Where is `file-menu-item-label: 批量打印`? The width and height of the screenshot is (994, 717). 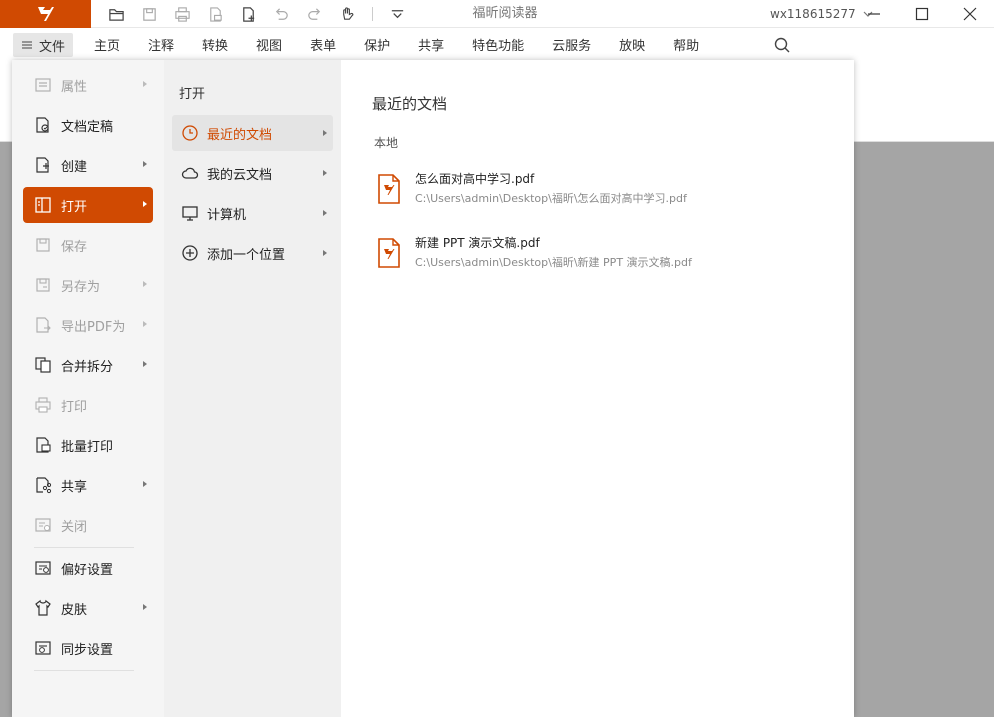
file-menu-item-label: 批量打印 is located at coordinates (87, 447).